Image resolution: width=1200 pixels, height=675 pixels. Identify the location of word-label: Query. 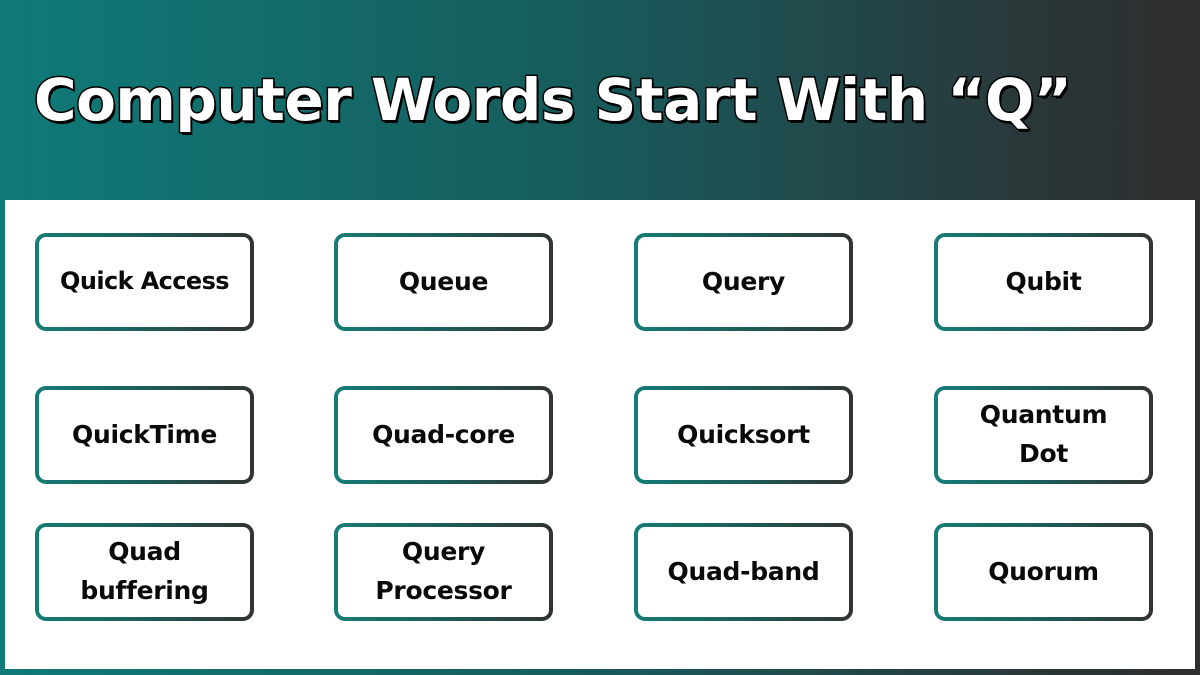
(743, 281).